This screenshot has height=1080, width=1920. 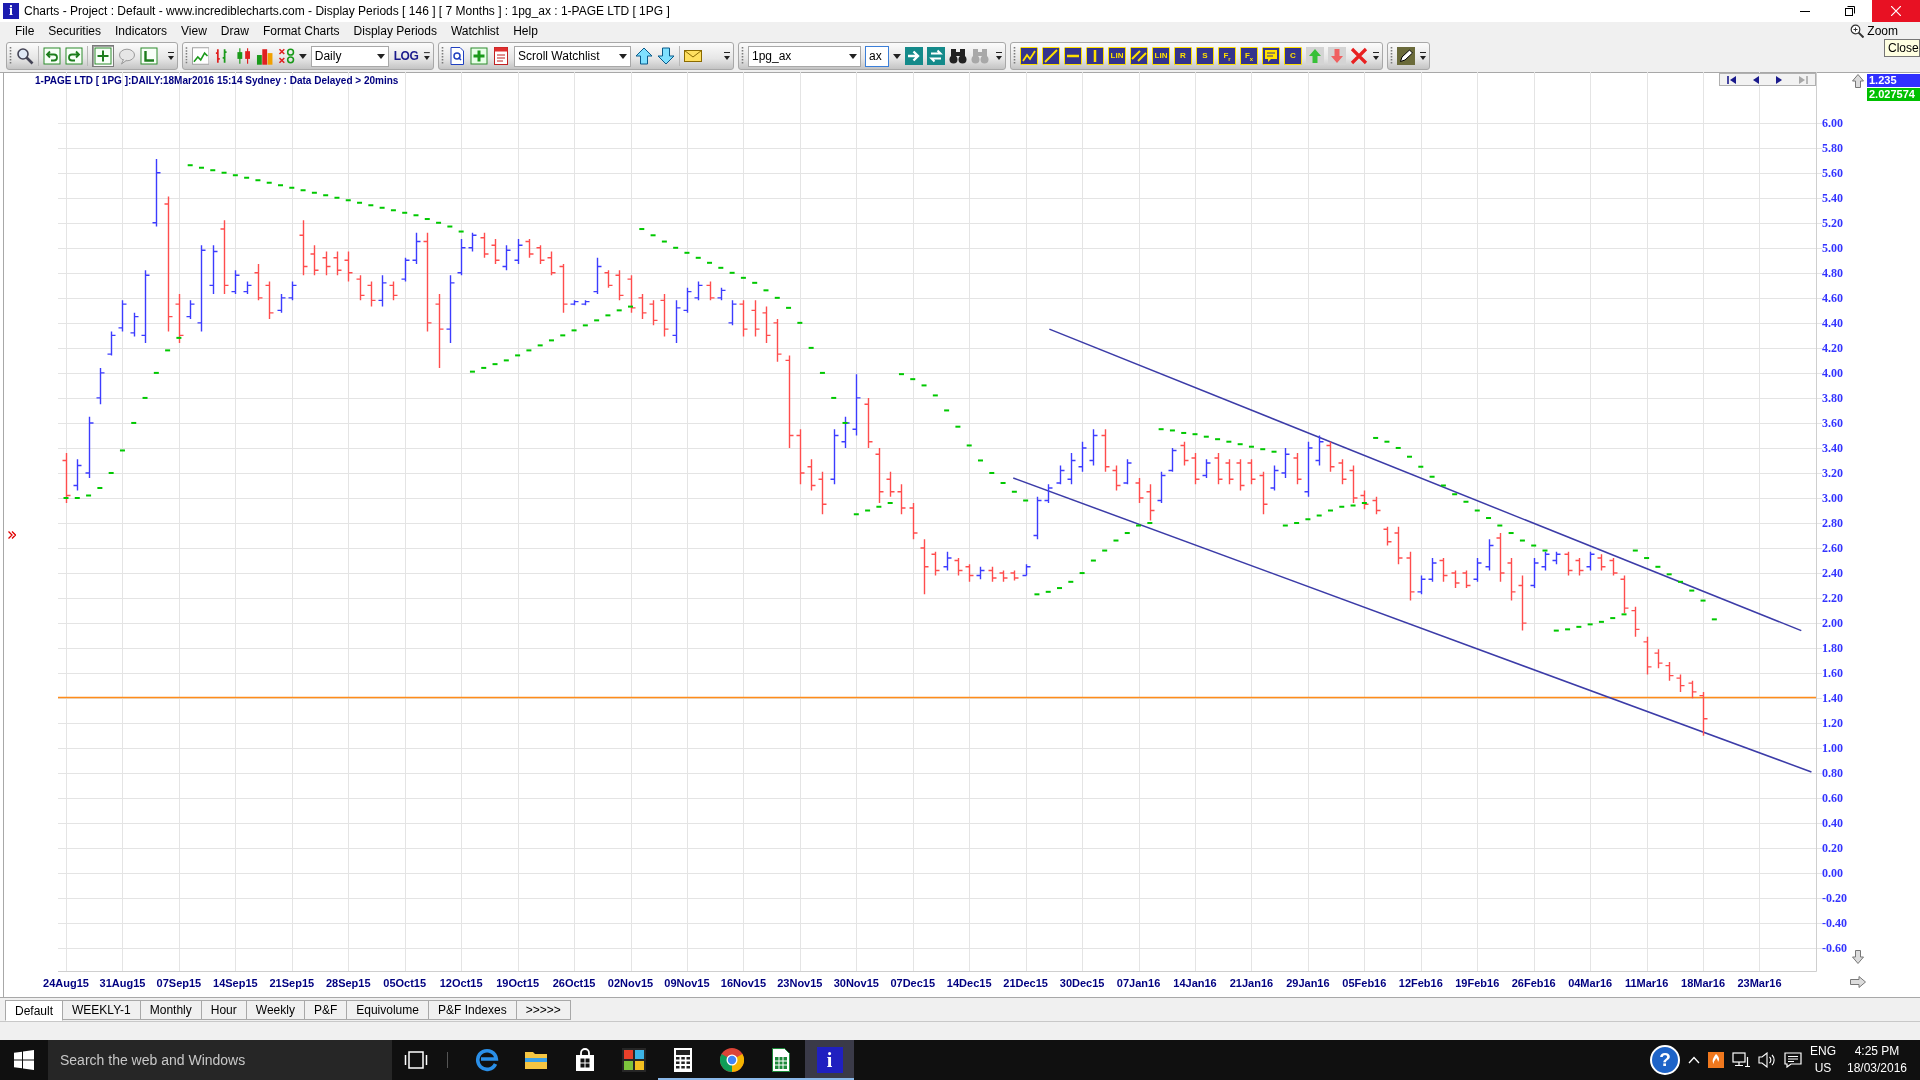 What do you see at coordinates (877, 56) in the screenshot?
I see `exchange-field: ax` at bounding box center [877, 56].